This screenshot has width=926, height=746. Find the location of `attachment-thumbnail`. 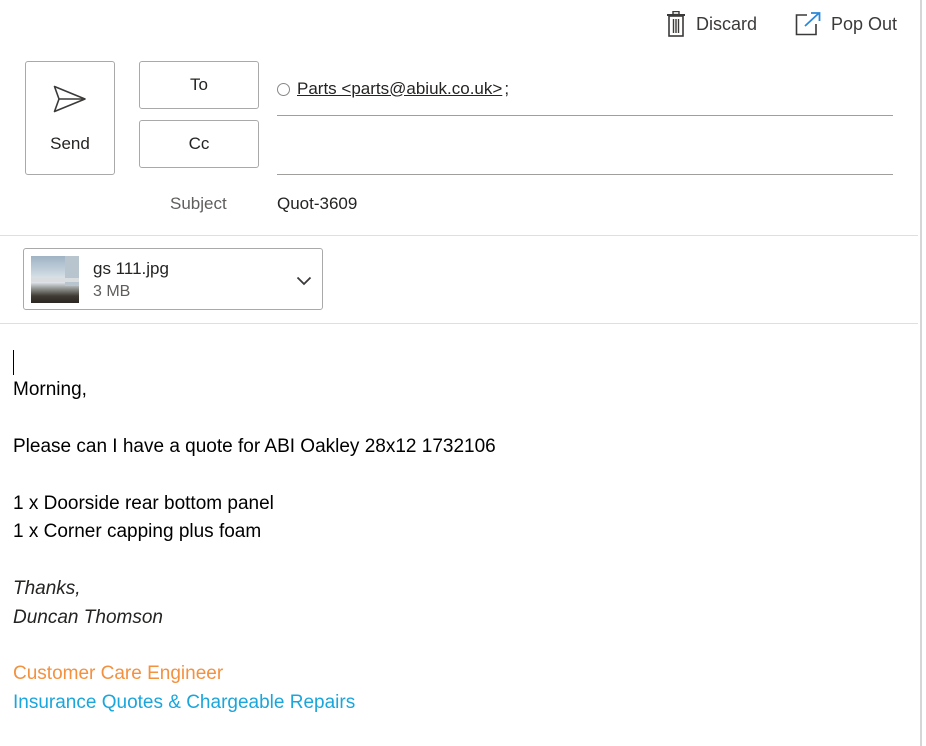

attachment-thumbnail is located at coordinates (55, 279).